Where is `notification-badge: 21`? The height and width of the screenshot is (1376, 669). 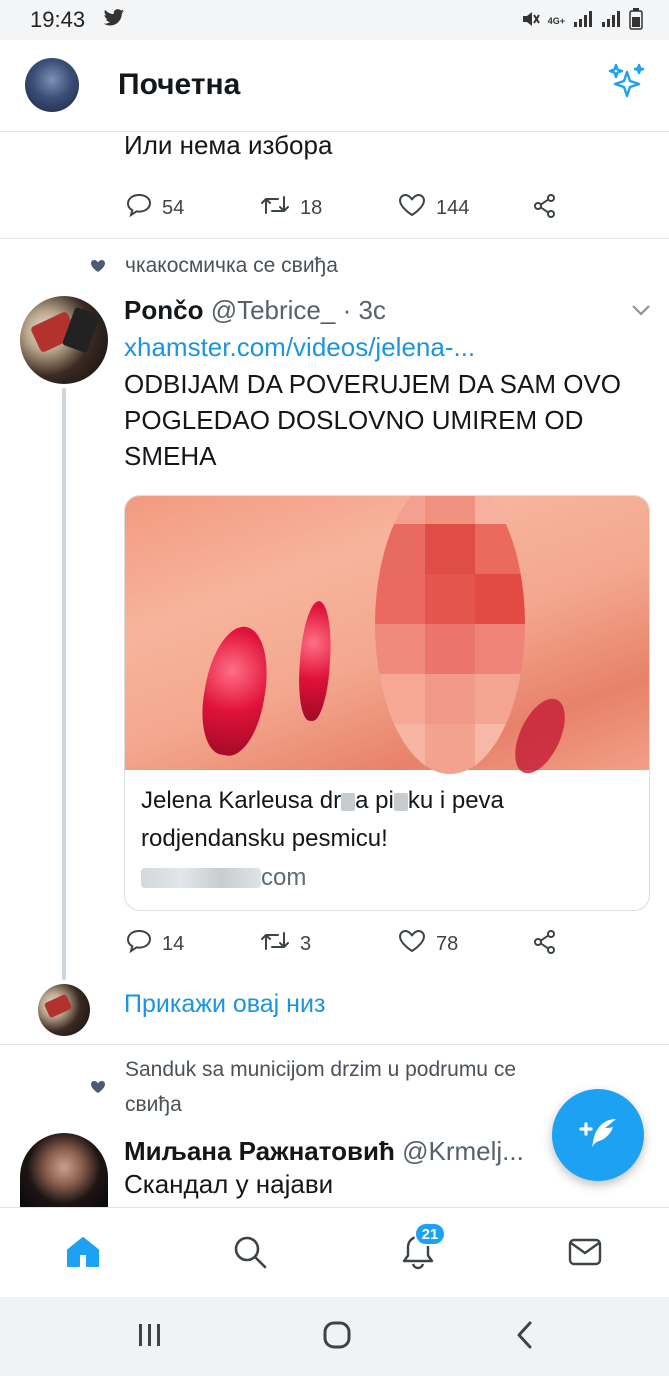 notification-badge: 21 is located at coordinates (430, 1234).